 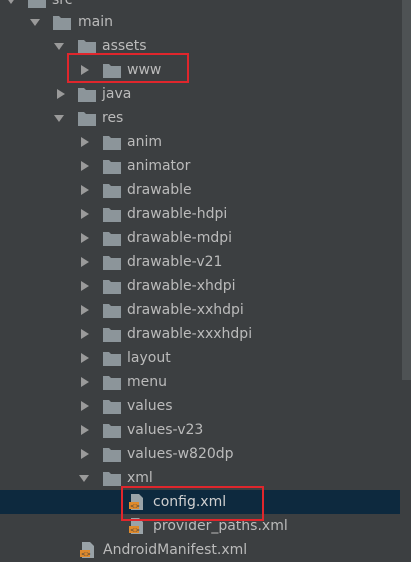 What do you see at coordinates (150, 406) in the screenshot?
I see `tree-row-label: values` at bounding box center [150, 406].